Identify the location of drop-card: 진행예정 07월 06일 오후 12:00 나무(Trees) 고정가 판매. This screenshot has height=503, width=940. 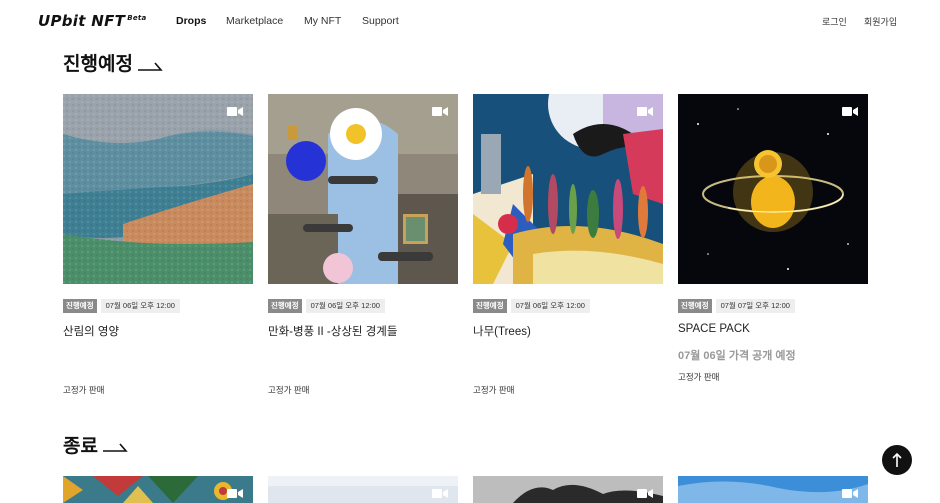
(568, 244).